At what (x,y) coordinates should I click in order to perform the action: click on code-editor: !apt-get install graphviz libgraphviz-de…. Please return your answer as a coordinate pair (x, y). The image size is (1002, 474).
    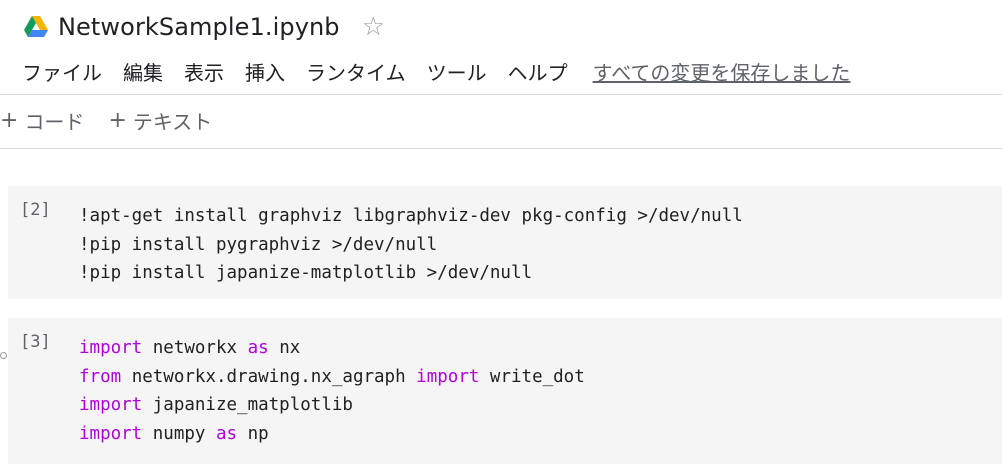
    Looking at the image, I should click on (411, 245).